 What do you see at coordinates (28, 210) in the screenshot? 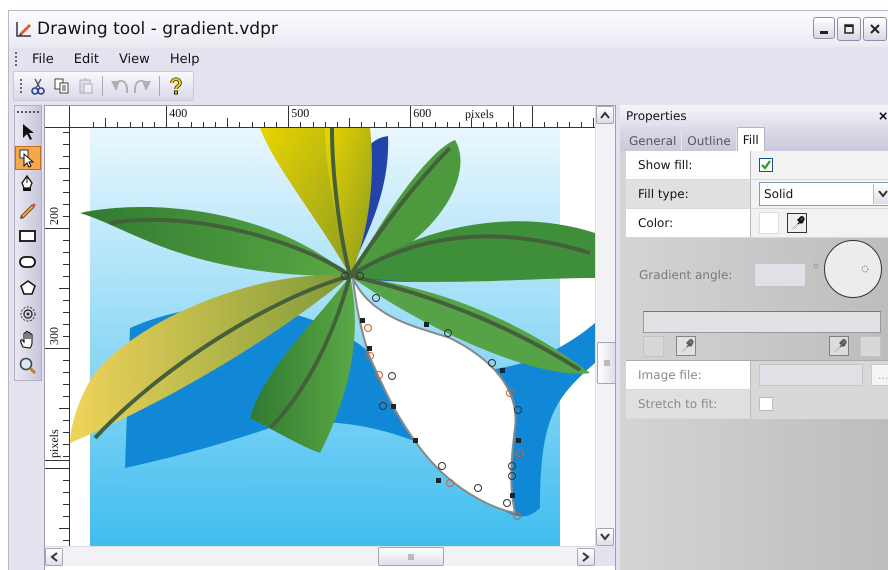
I see `pencil-icon` at bounding box center [28, 210].